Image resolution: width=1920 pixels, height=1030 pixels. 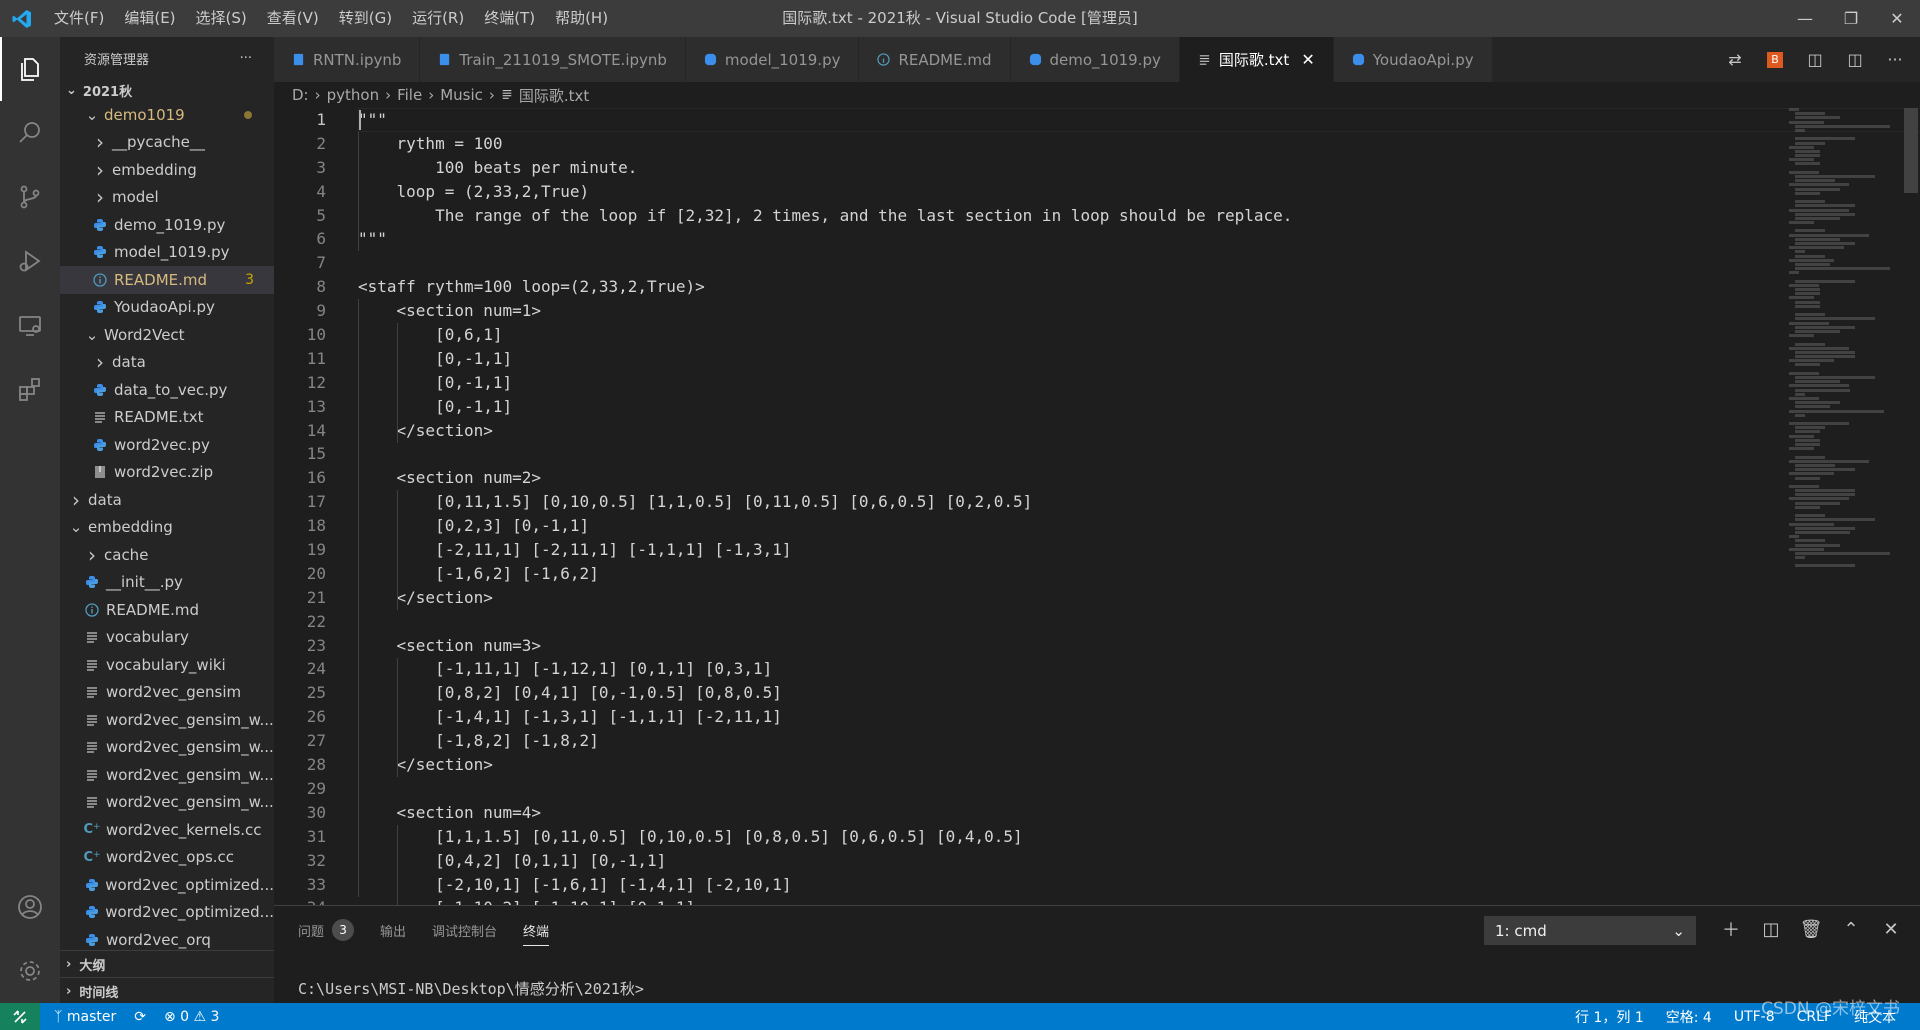 I want to click on cursor-position: 行 1，列 1, so click(x=1609, y=1017).